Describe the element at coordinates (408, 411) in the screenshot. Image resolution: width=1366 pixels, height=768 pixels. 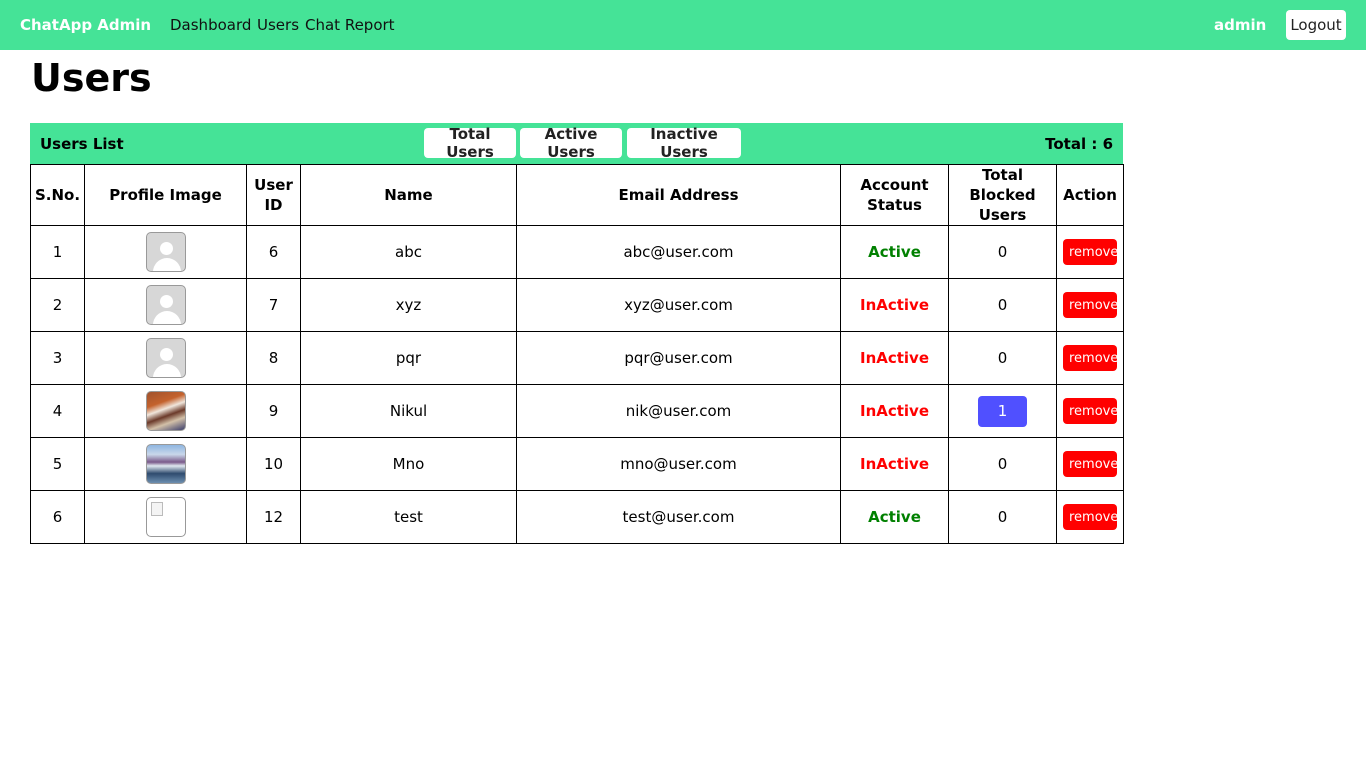
I see `cell-name: Nikul` at that location.